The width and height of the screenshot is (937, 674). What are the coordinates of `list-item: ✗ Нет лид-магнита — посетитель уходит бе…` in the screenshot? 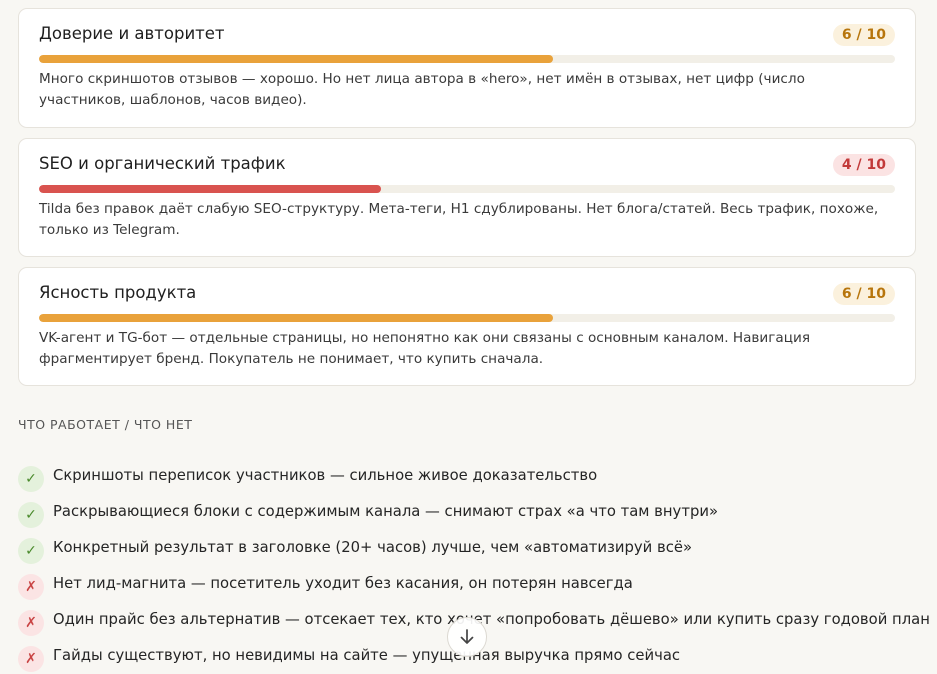 It's located at (468, 584).